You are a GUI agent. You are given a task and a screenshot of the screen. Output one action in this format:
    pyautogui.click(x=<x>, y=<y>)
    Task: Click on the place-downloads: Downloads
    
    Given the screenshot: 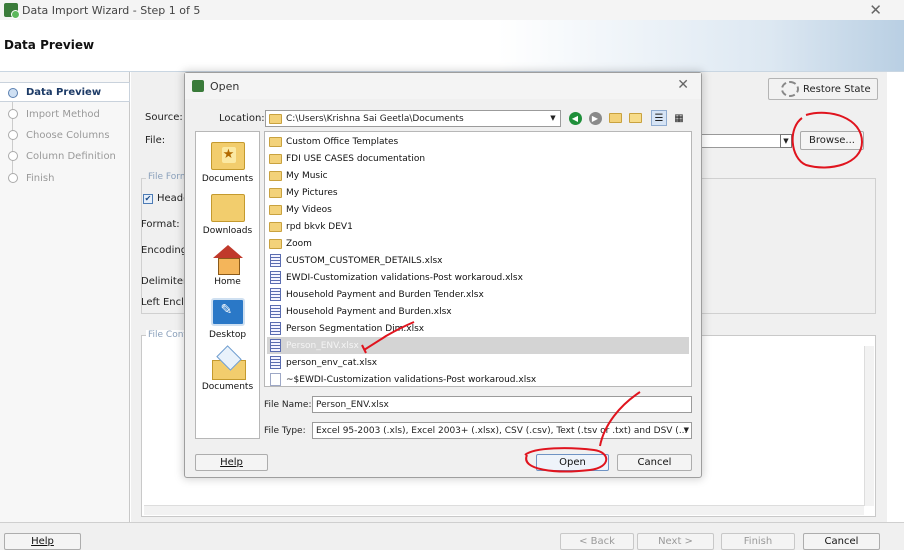 What is the action you would take?
    pyautogui.click(x=227, y=215)
    